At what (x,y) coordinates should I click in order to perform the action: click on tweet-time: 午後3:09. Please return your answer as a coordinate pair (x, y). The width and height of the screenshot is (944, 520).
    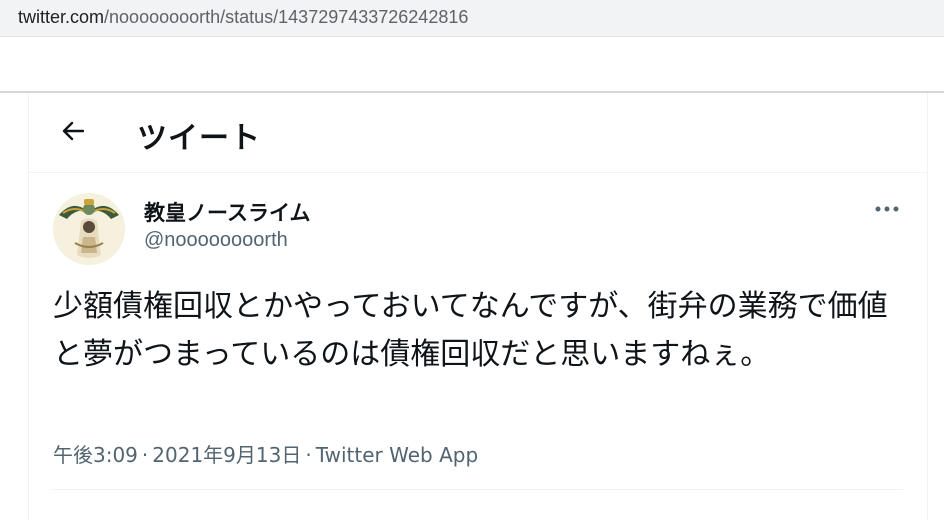
    Looking at the image, I should click on (95, 453).